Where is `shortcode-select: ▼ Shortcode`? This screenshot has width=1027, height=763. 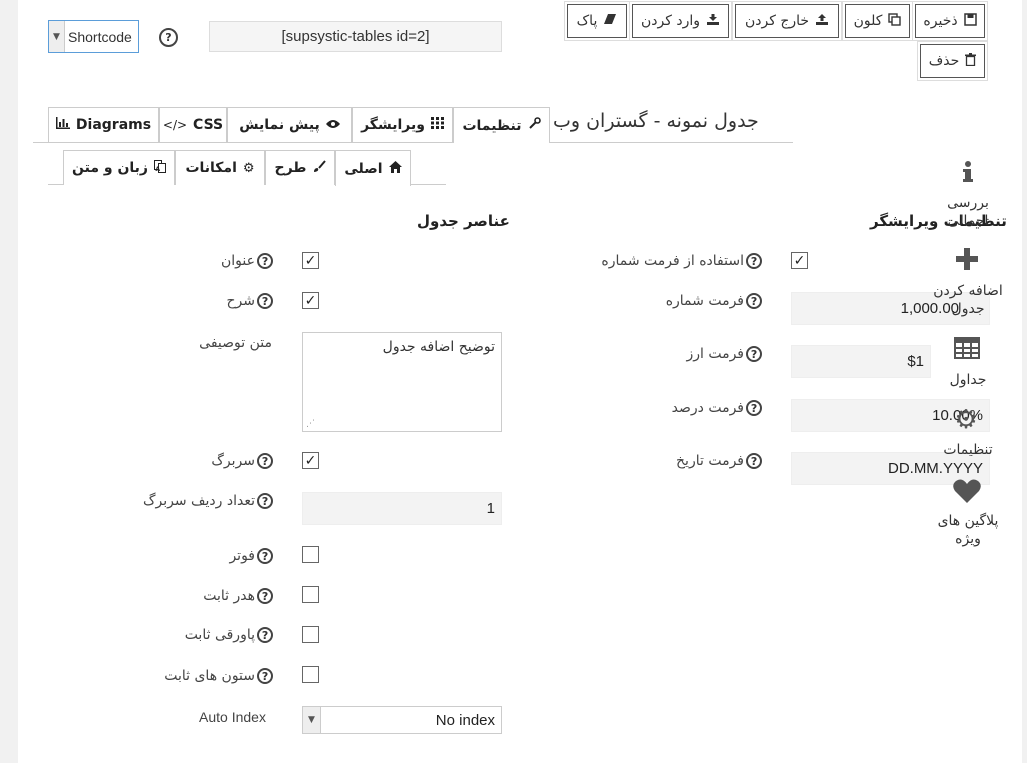 shortcode-select: ▼ Shortcode is located at coordinates (93, 36).